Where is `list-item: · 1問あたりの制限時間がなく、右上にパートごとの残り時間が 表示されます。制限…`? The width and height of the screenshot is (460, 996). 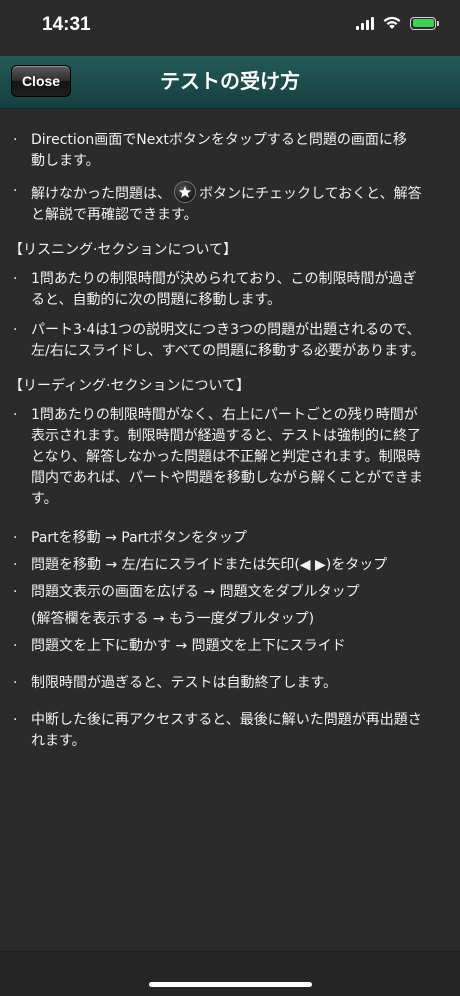
list-item: · 1問あたりの制限時間がなく、右上にパートごとの残り時間が 表示されます。制限… is located at coordinates (218, 457).